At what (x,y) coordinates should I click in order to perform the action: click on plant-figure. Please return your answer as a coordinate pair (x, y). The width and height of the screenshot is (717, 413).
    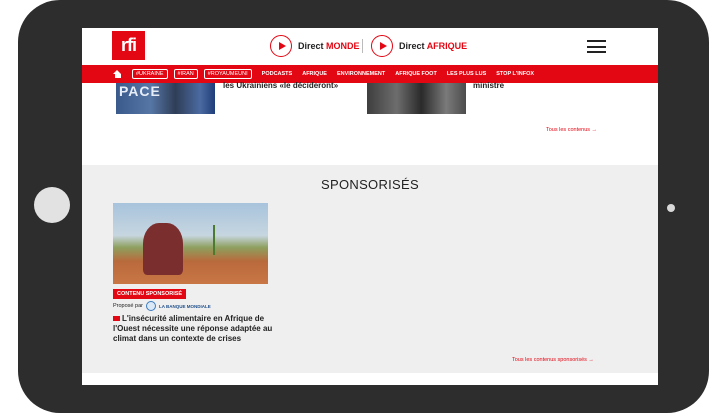
    Looking at the image, I should click on (220, 240).